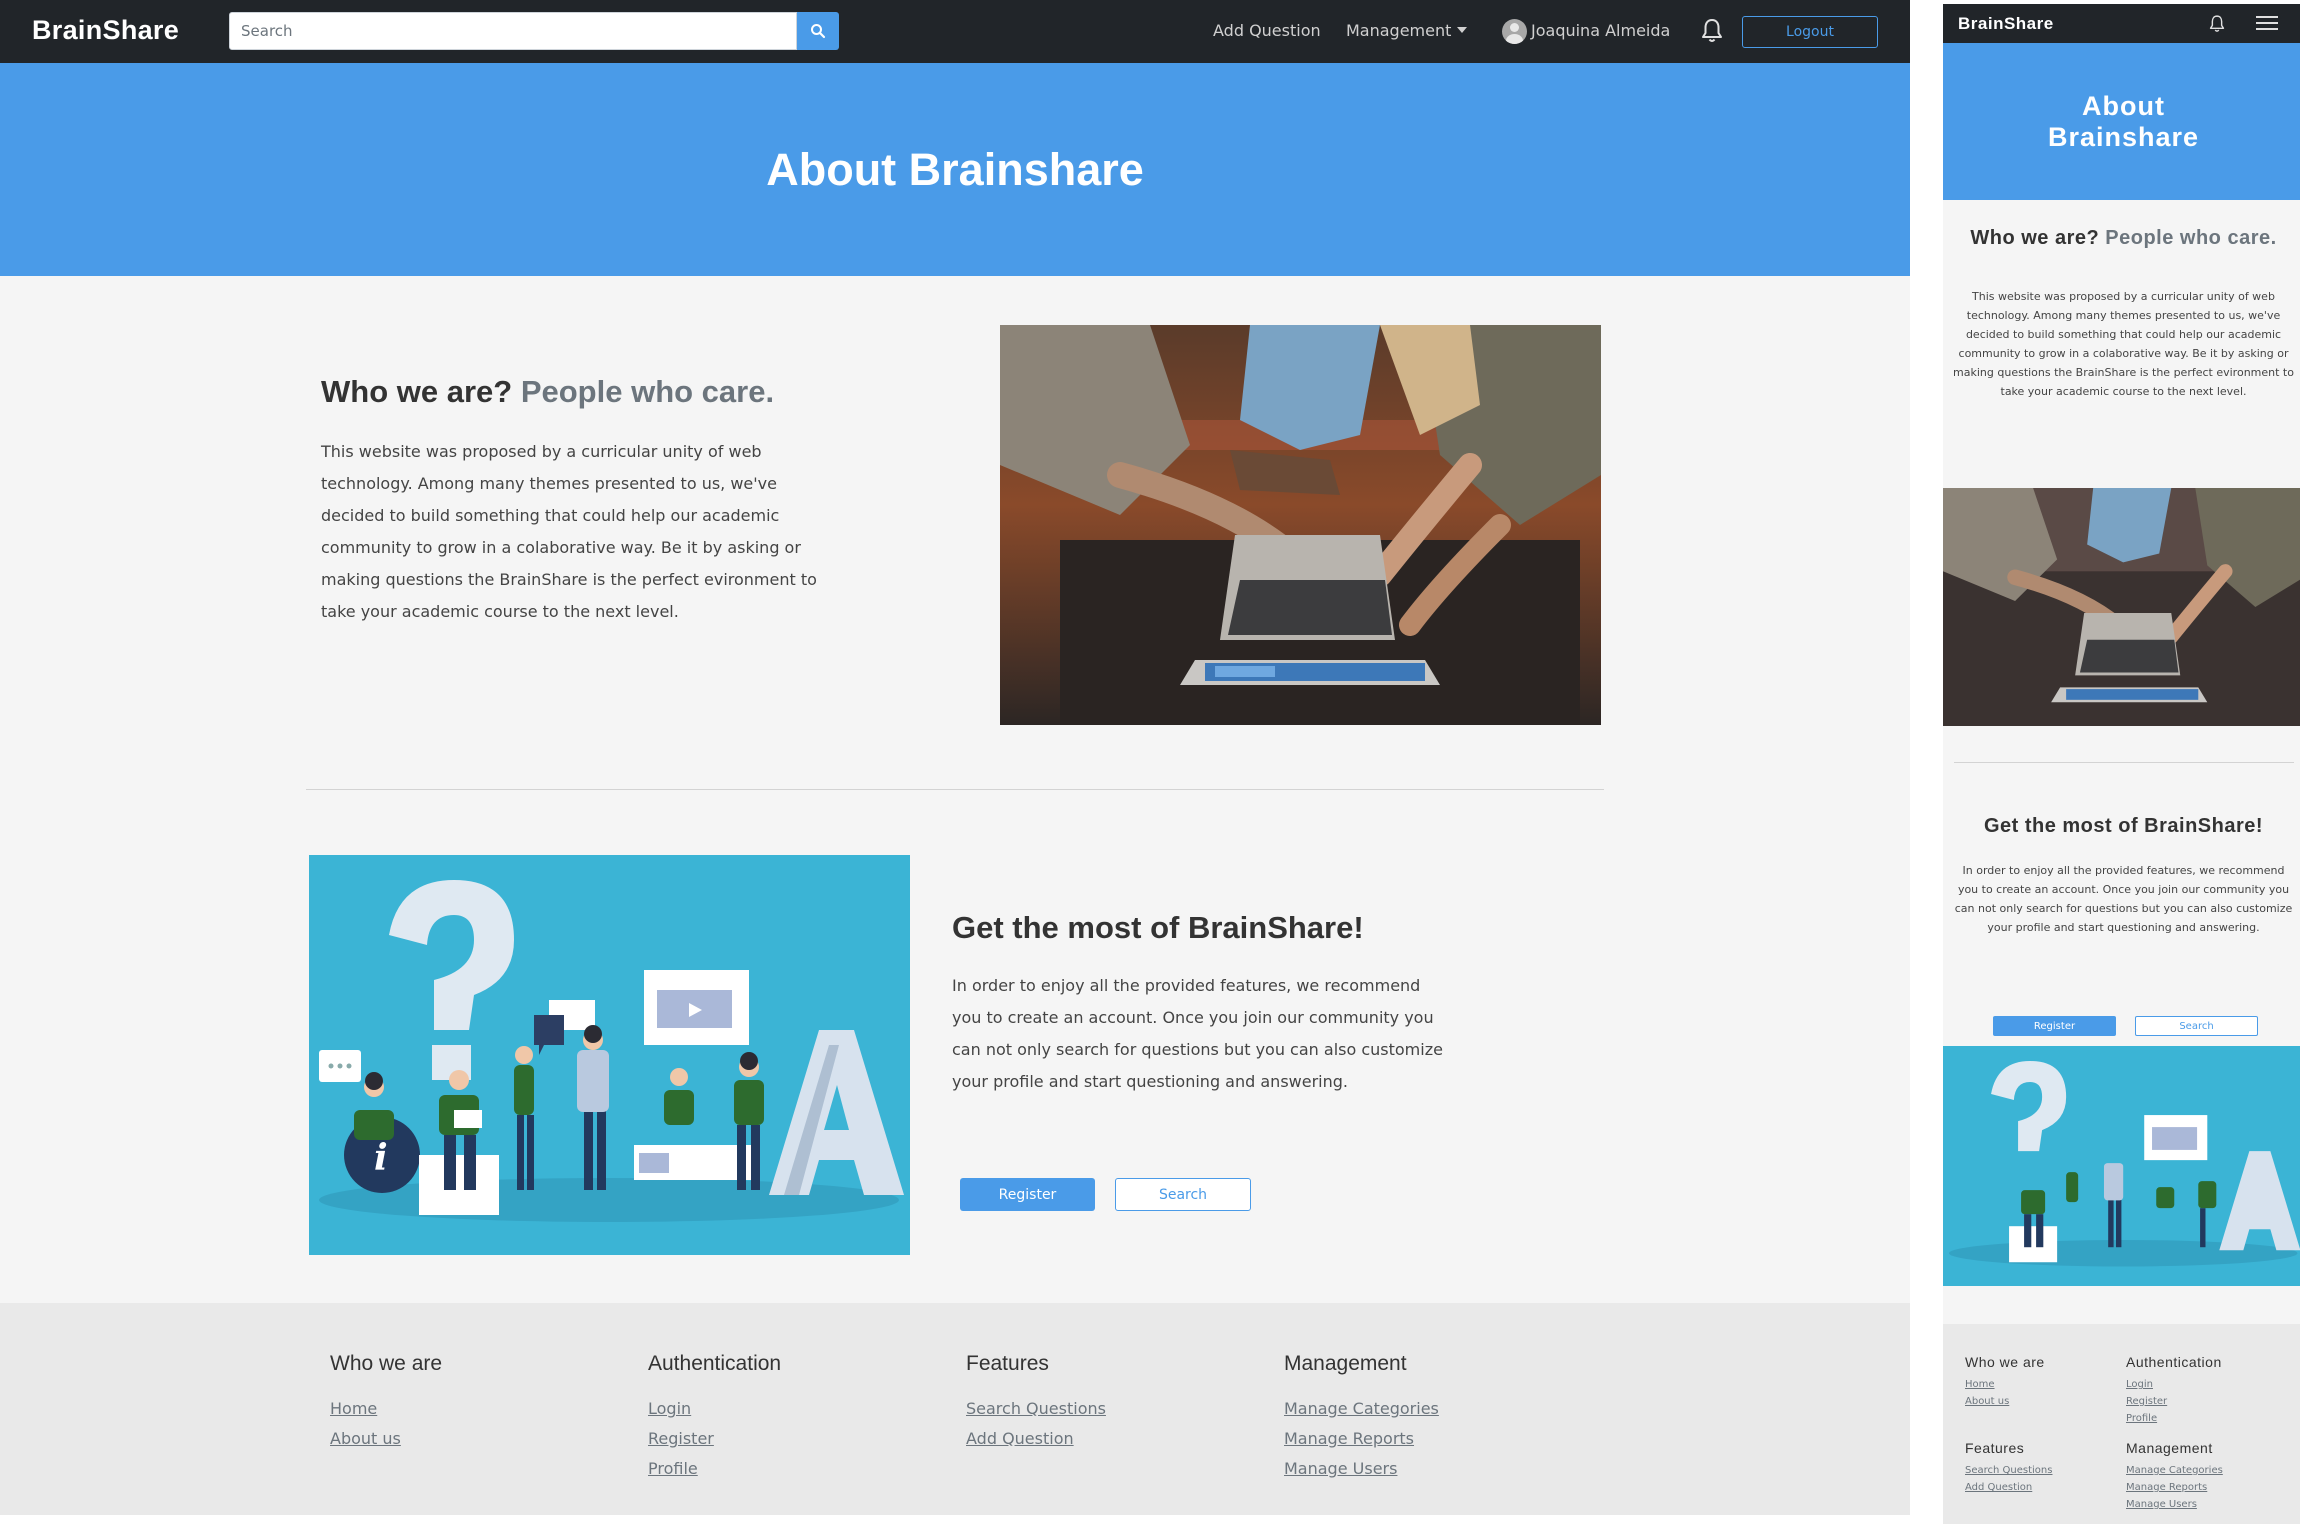  What do you see at coordinates (1158, 927) in the screenshot?
I see `get-the-most-heading: Get the most of BrainShare!` at bounding box center [1158, 927].